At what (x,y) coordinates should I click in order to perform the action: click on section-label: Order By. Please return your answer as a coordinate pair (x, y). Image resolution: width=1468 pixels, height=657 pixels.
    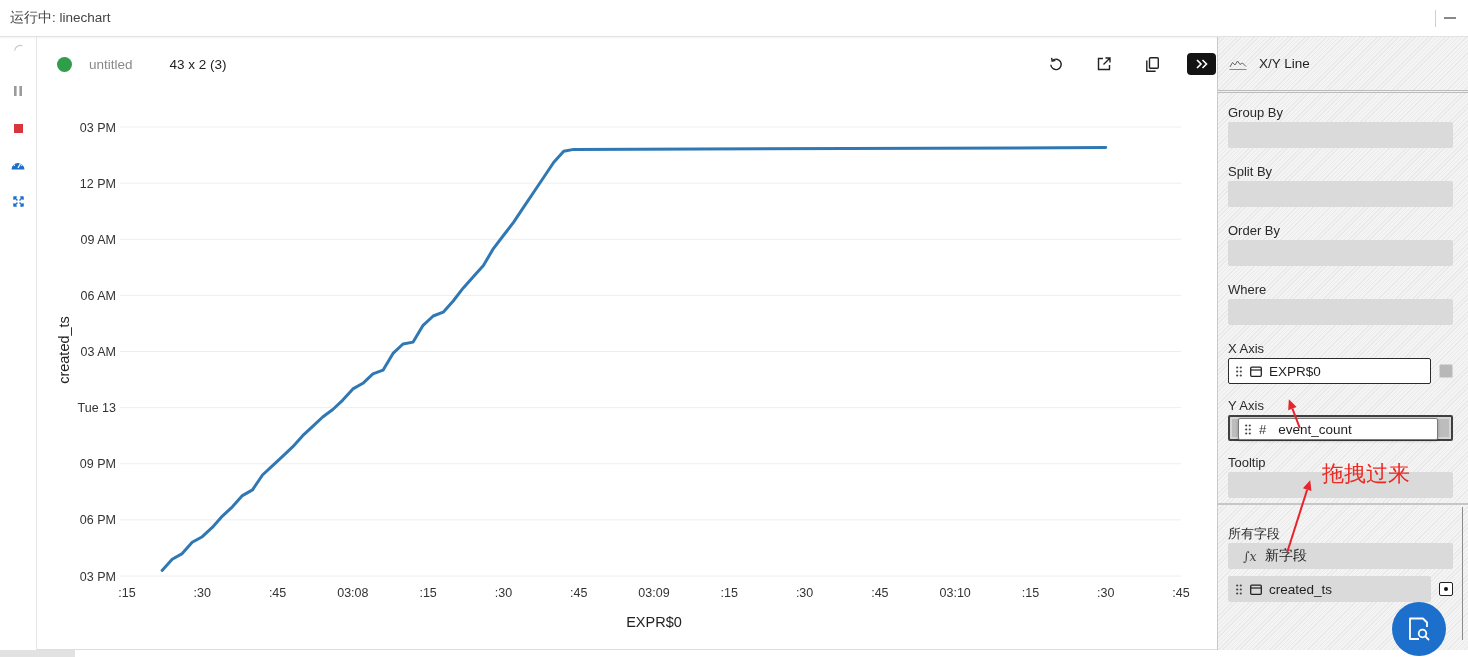
    Looking at the image, I should click on (1254, 231).